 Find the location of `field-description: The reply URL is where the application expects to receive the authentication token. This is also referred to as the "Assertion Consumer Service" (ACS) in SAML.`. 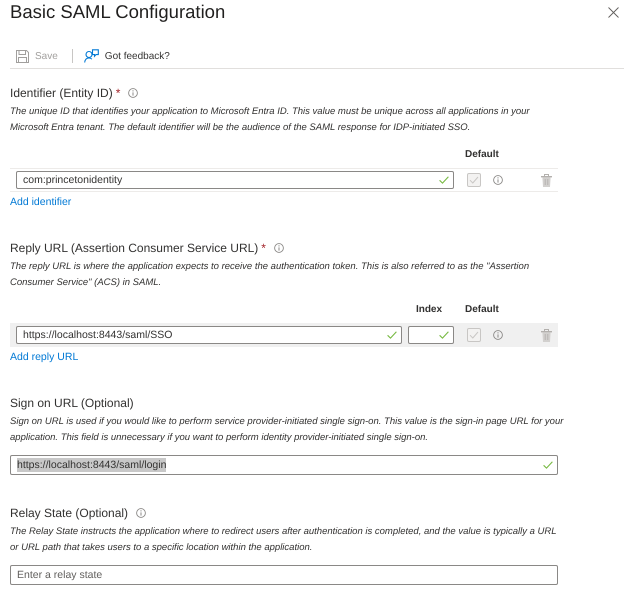

field-description: The reply URL is where the application expects to receive the authentication token. This is also referred to as the "Assertion Consumer Service" (ACS) in SAML. is located at coordinates (270, 275).